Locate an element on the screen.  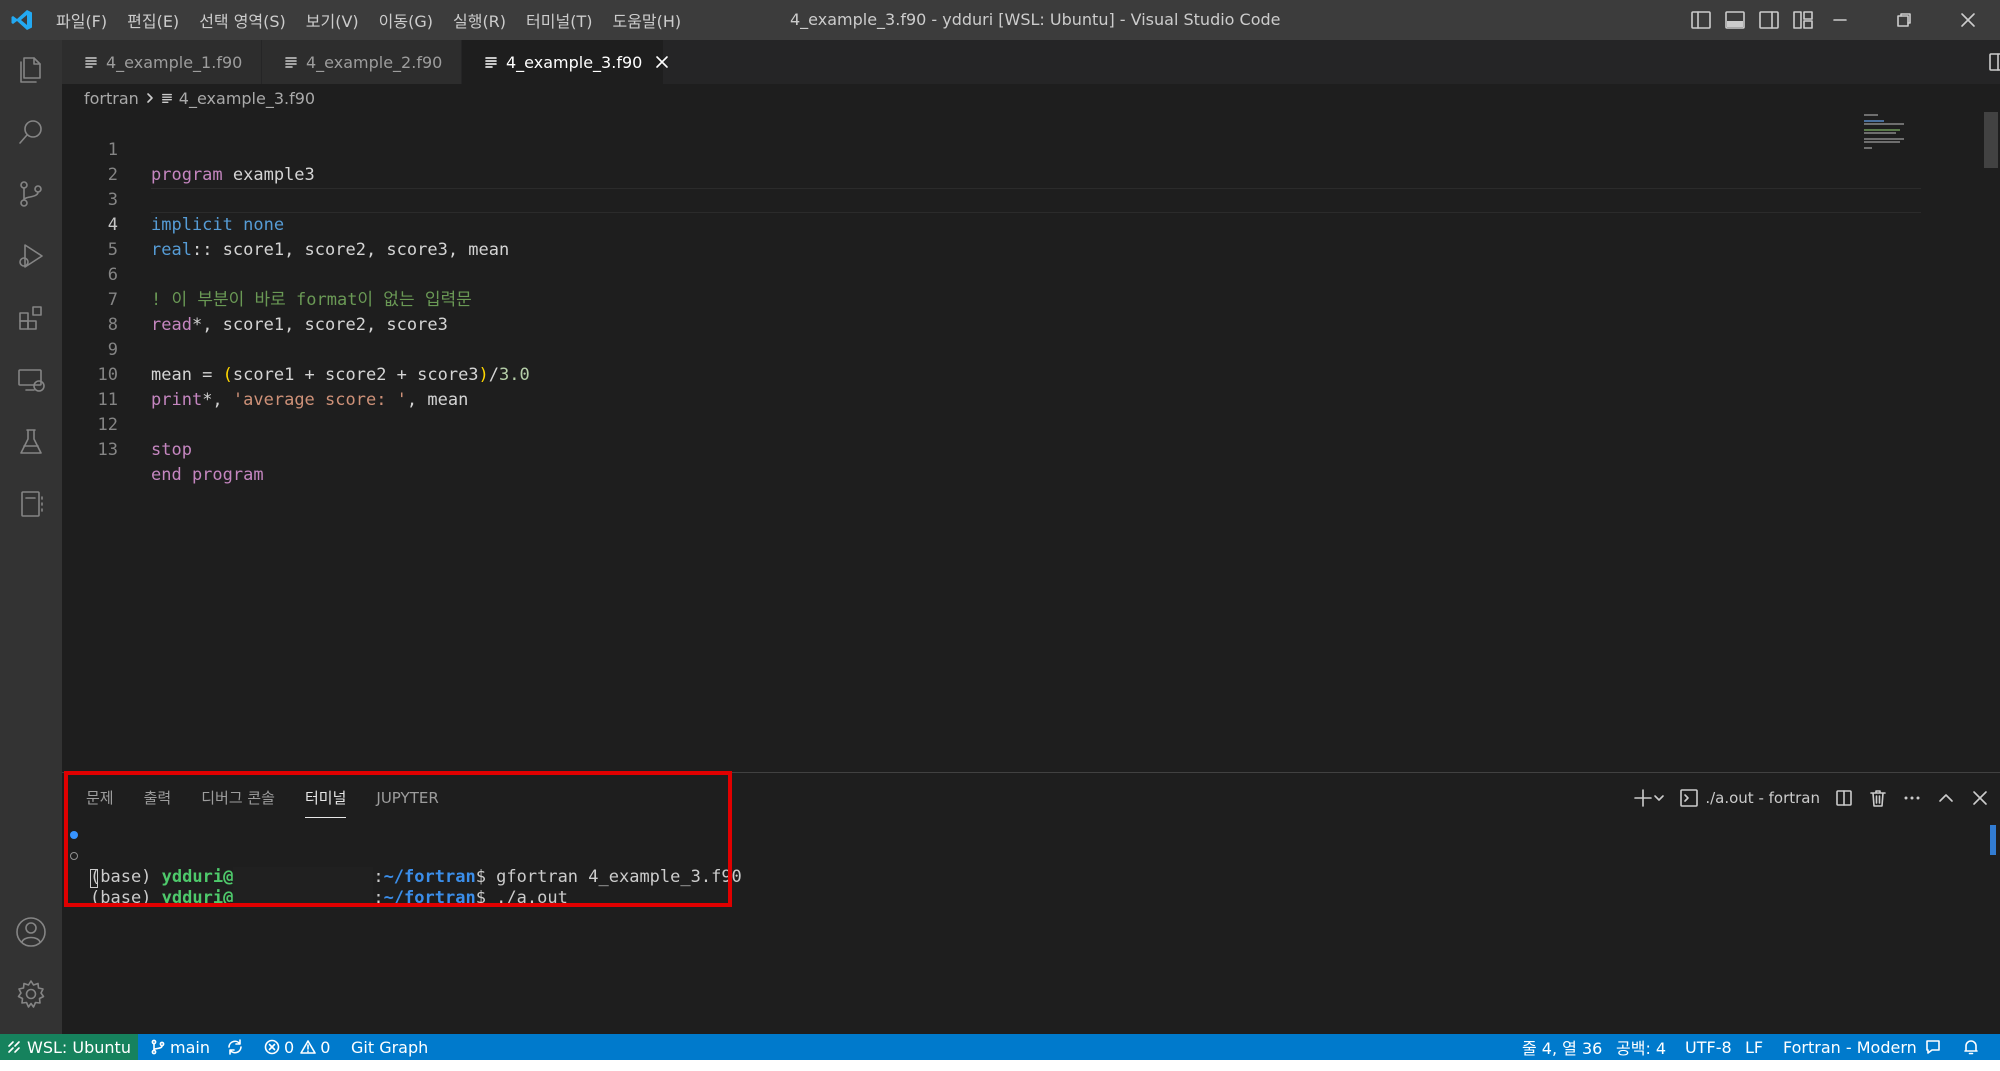
minimize-icon is located at coordinates (1840, 20).